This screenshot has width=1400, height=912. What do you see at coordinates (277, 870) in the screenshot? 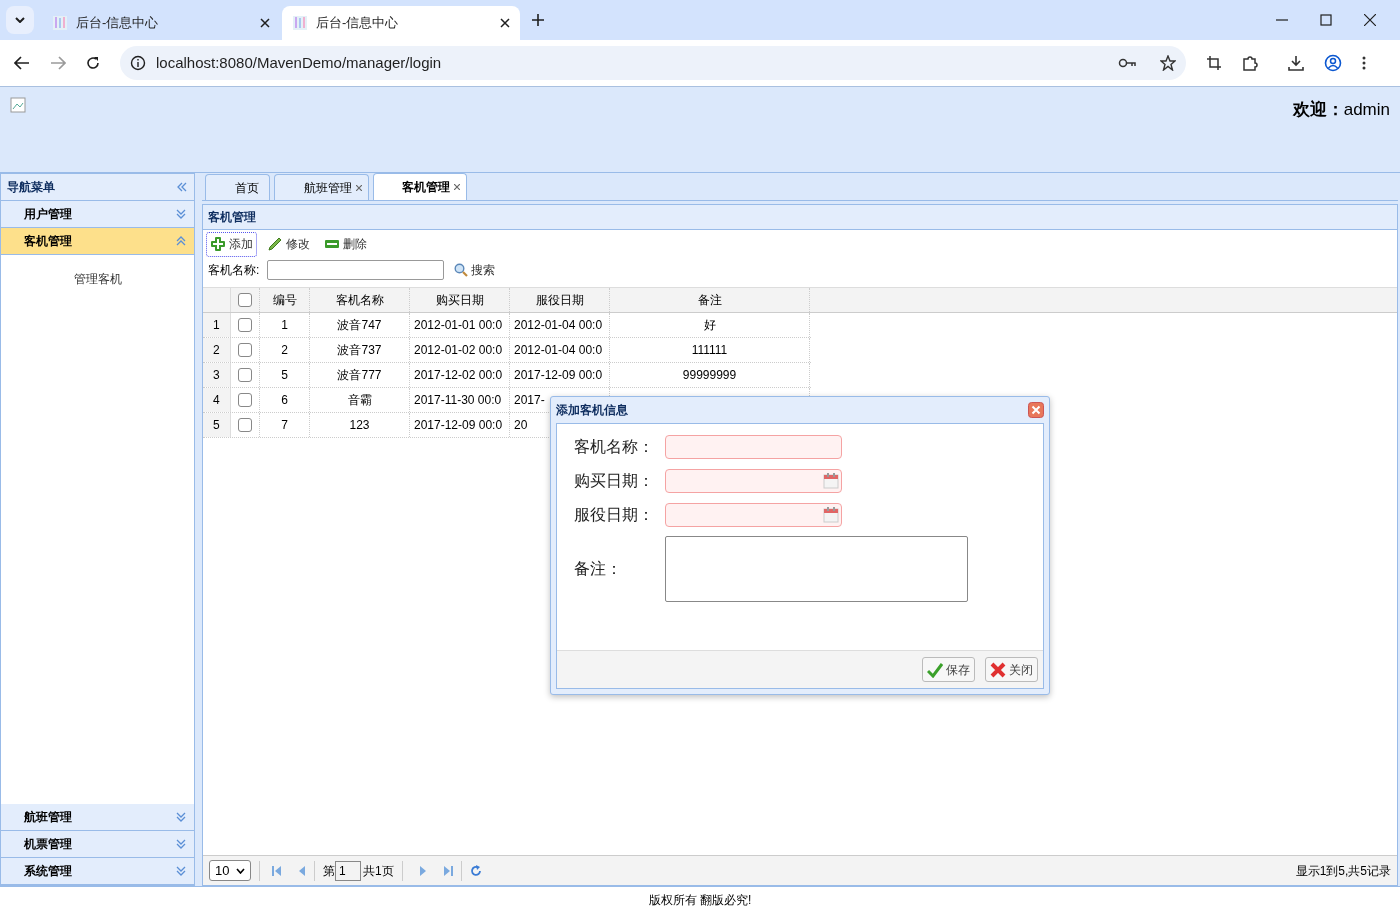
I see `first-page-icon` at bounding box center [277, 870].